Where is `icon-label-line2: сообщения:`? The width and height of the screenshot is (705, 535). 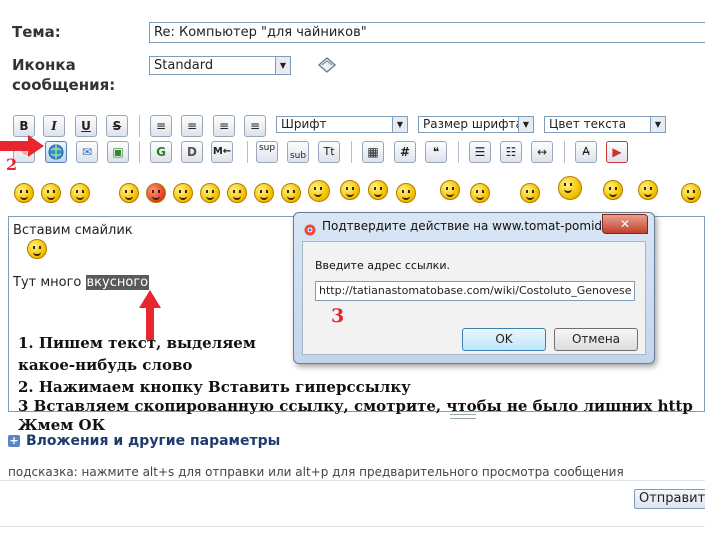 icon-label-line2: сообщения: is located at coordinates (64, 85).